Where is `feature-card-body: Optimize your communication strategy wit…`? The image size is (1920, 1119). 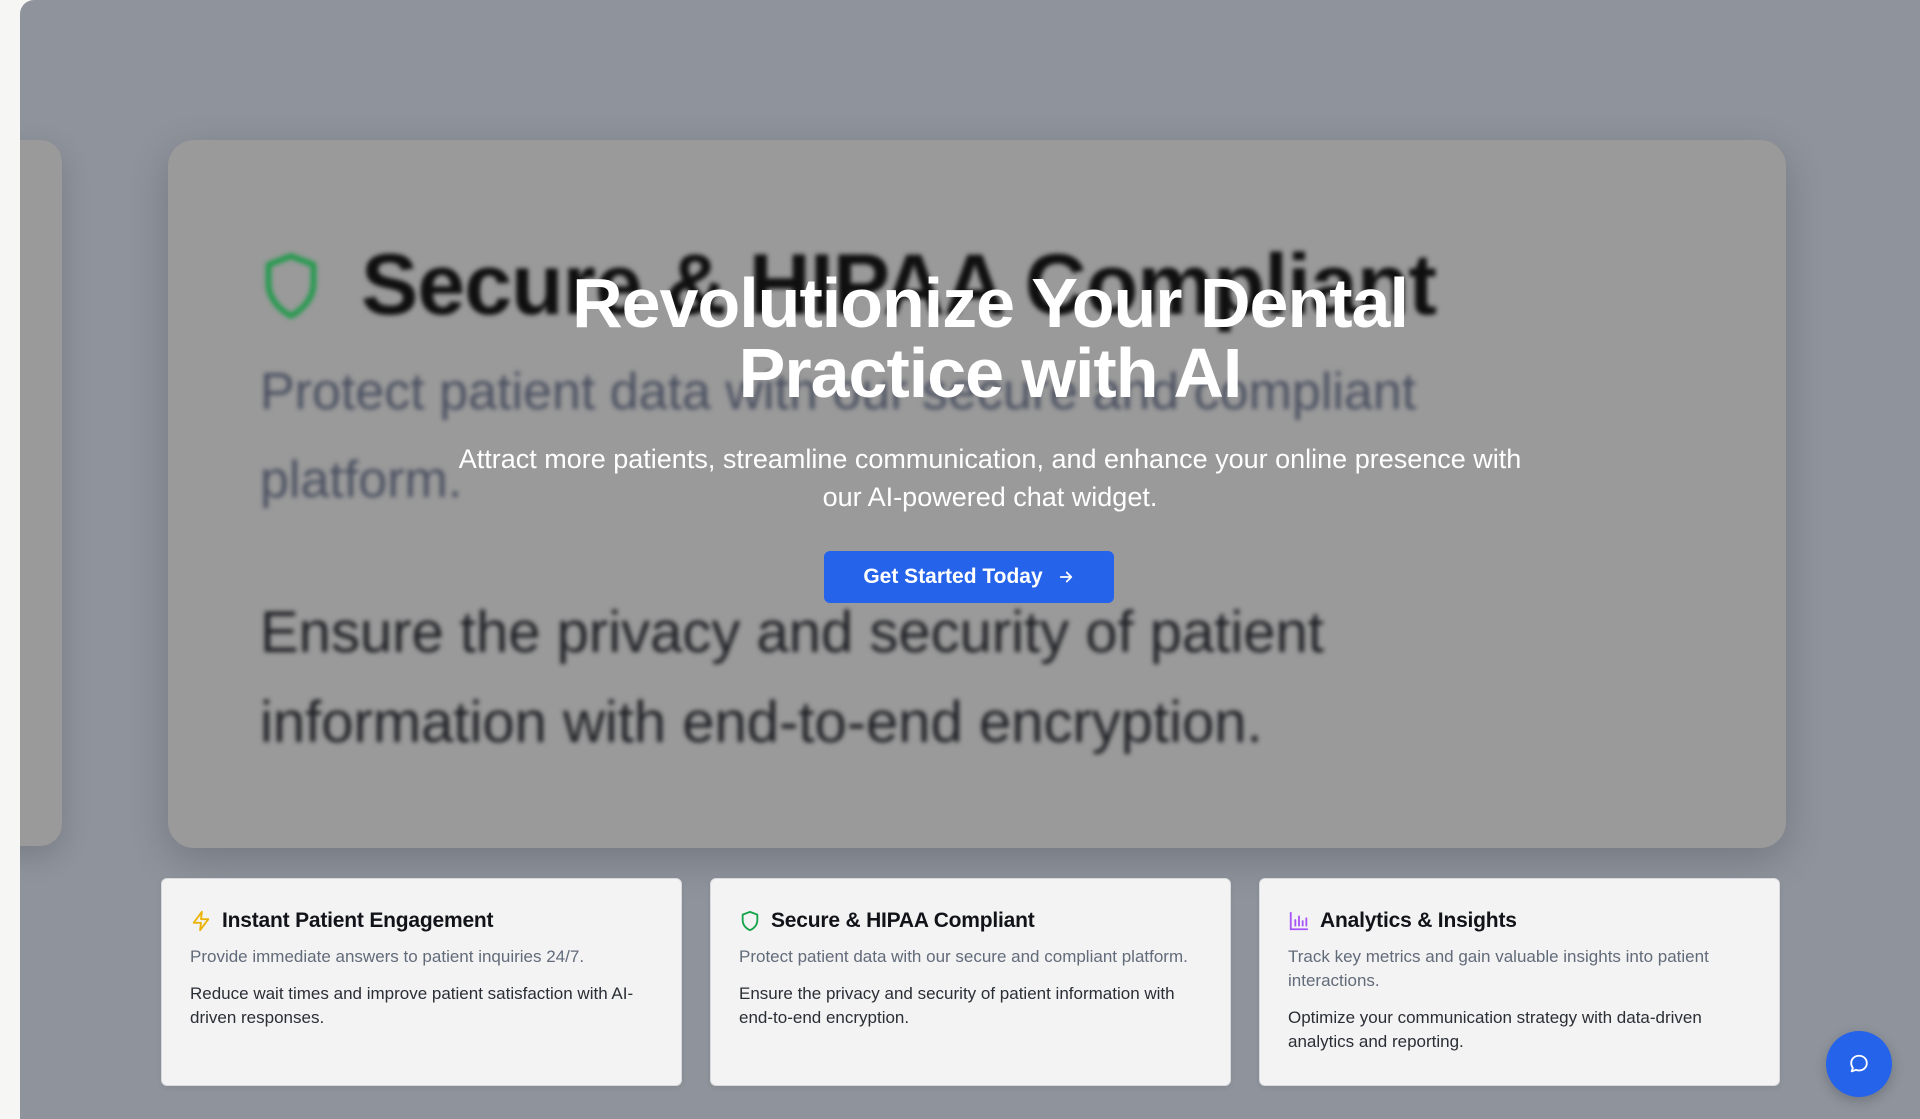 feature-card-body: Optimize your communication strategy wit… is located at coordinates (1495, 1029).